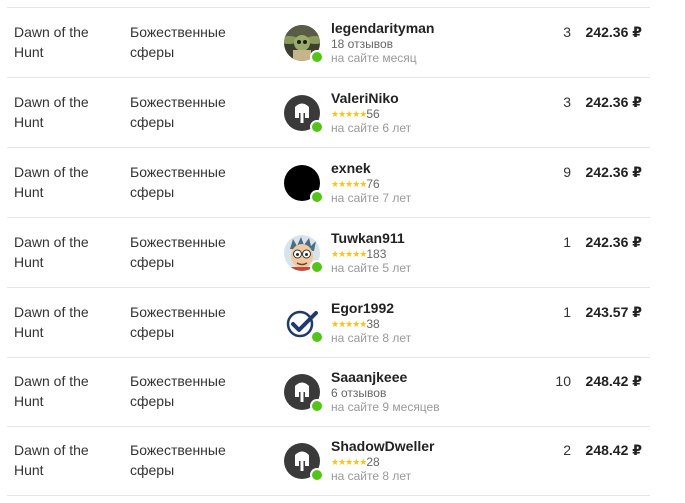 Image resolution: width=685 pixels, height=503 pixels. What do you see at coordinates (431, 308) in the screenshot?
I see `seller-name: Egor1992` at bounding box center [431, 308].